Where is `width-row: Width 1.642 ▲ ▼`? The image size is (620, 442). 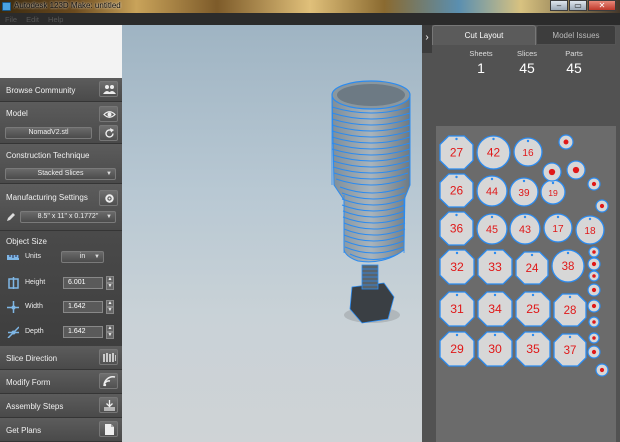
width-row: Width 1.642 ▲ ▼ is located at coordinates (61, 307).